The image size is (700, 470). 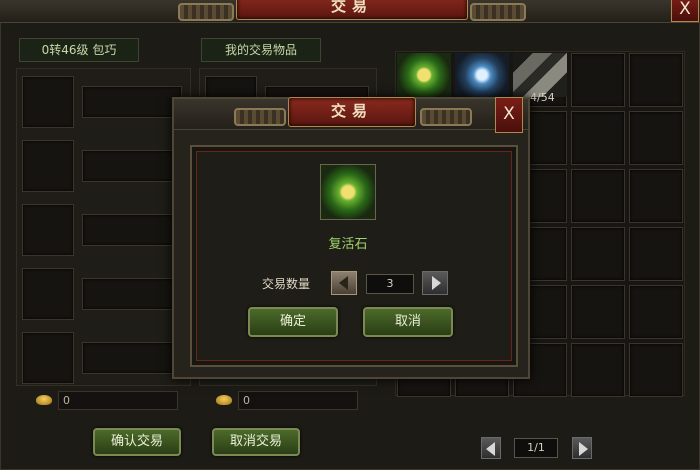 What do you see at coordinates (498, 12) in the screenshot?
I see `header-ornament-right` at bounding box center [498, 12].